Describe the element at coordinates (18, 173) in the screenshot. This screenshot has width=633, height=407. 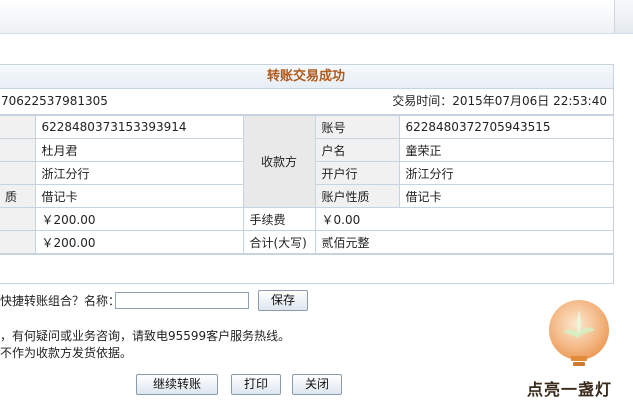
I see `payer-bank-label` at that location.